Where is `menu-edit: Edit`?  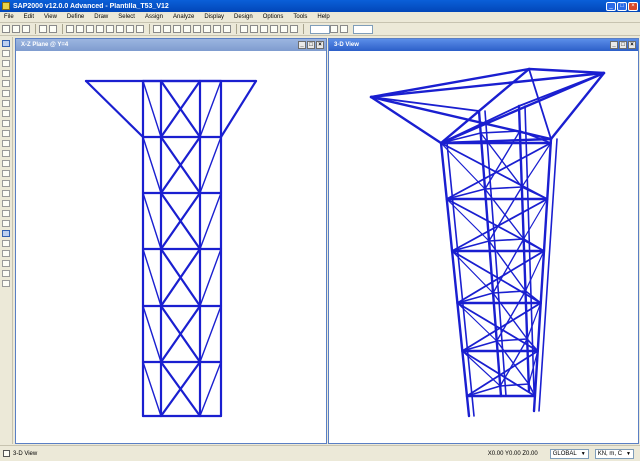 menu-edit: Edit is located at coordinates (29, 17).